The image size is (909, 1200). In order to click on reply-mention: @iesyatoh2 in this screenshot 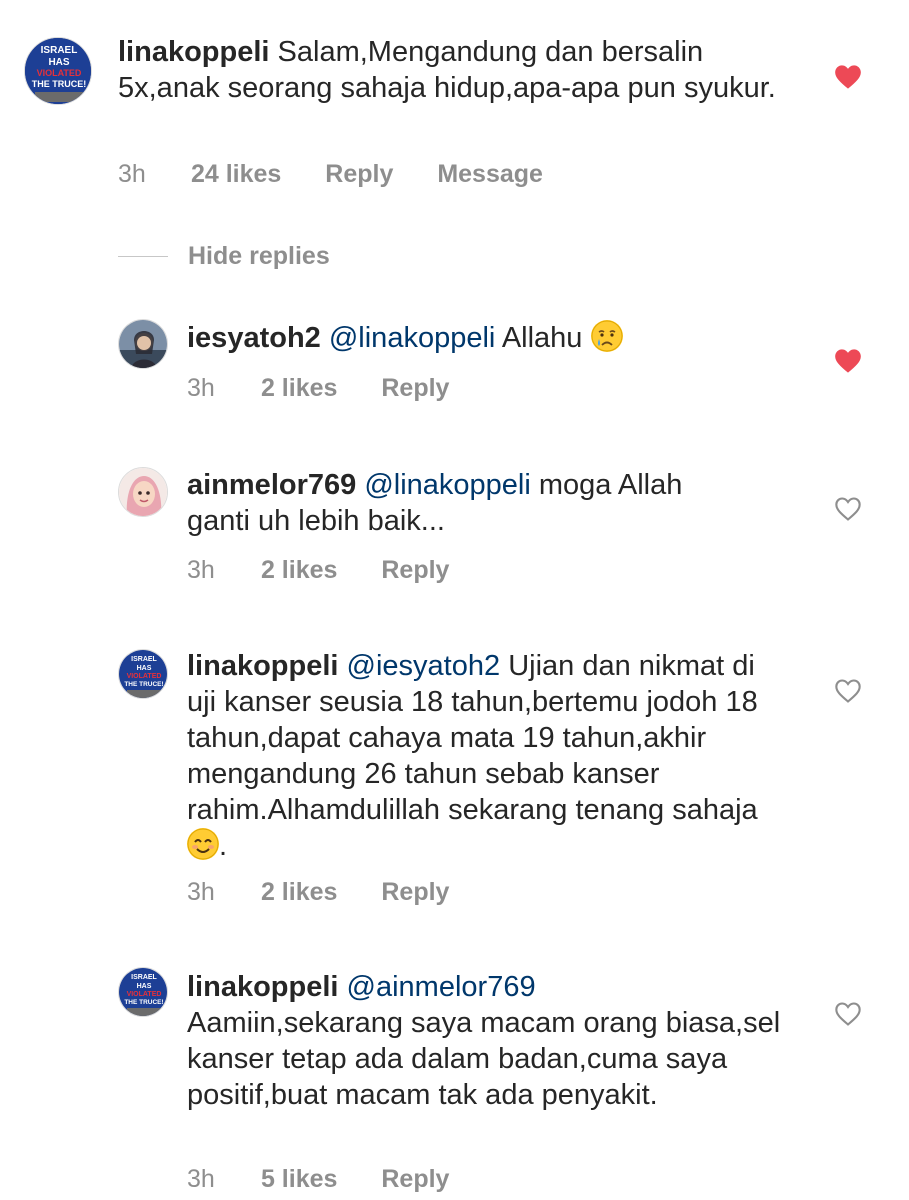, I will do `click(424, 666)`.